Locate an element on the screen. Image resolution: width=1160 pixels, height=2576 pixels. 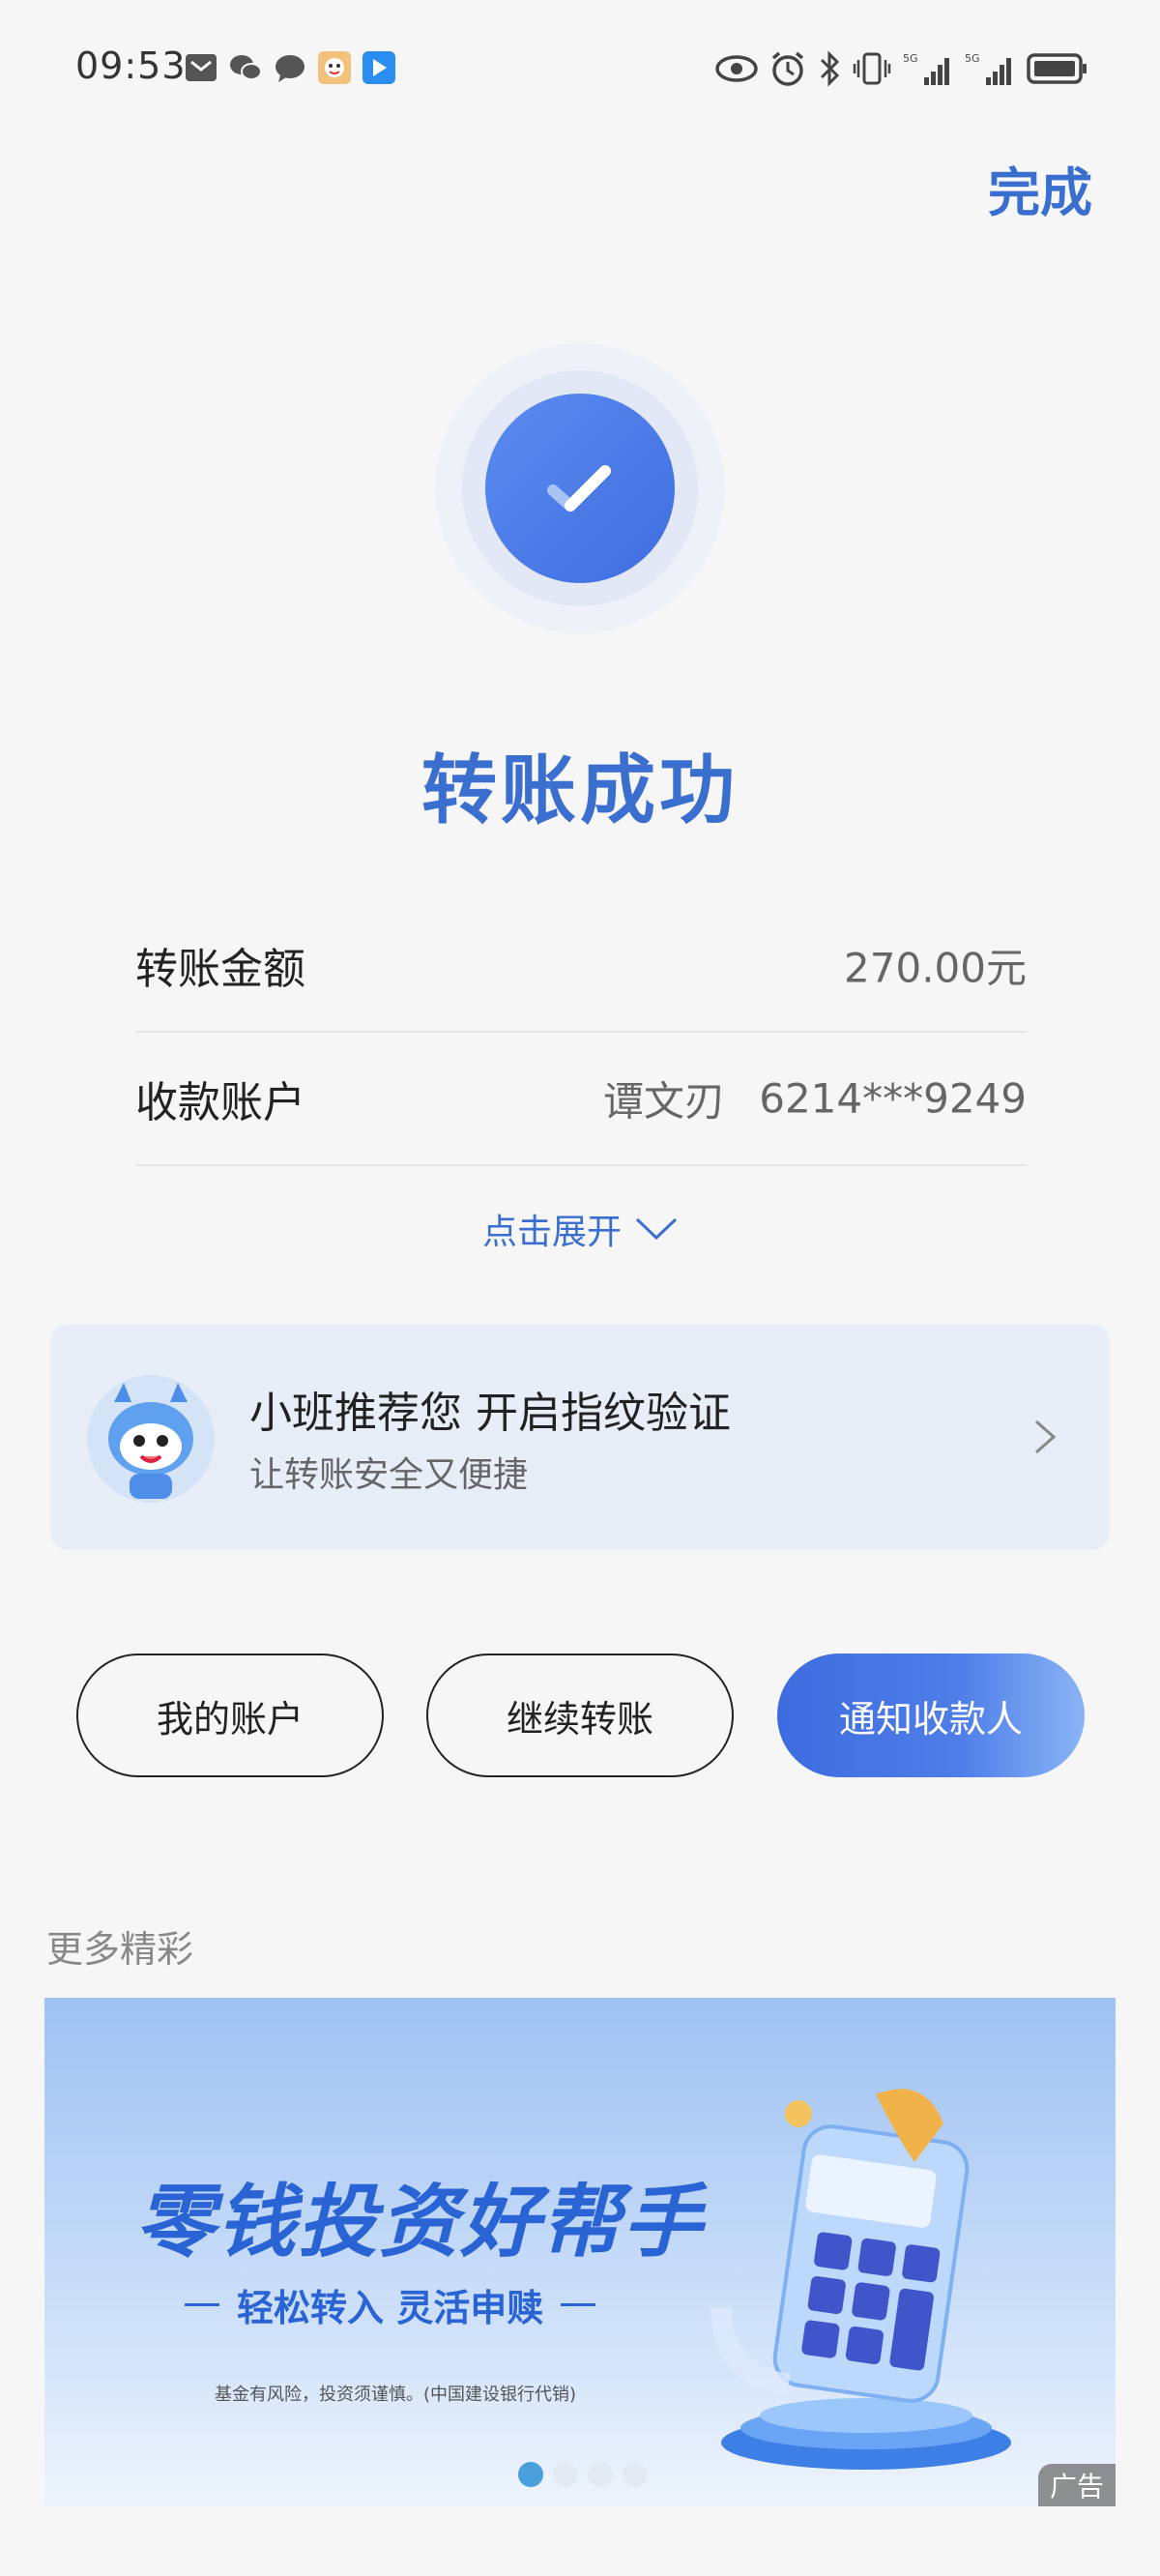
banner-title: 零钱投资好帮手 is located at coordinates (420, 2223).